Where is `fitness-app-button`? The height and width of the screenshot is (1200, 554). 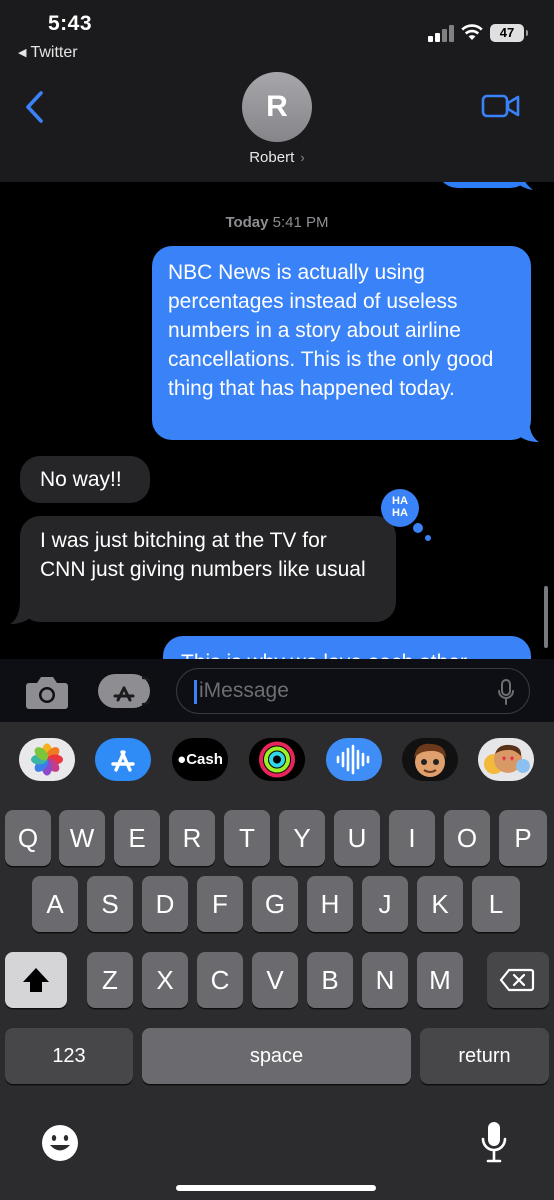
fitness-app-button is located at coordinates (277, 759).